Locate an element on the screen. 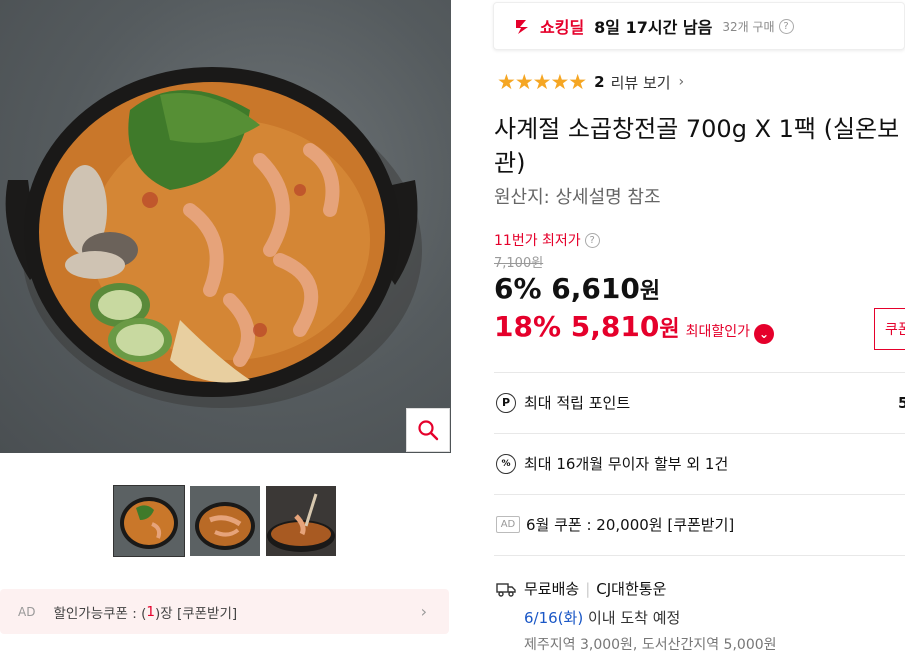 The height and width of the screenshot is (663, 905). rating-row: ★★★★★ 2 리뷰 보기 › is located at coordinates (590, 82).